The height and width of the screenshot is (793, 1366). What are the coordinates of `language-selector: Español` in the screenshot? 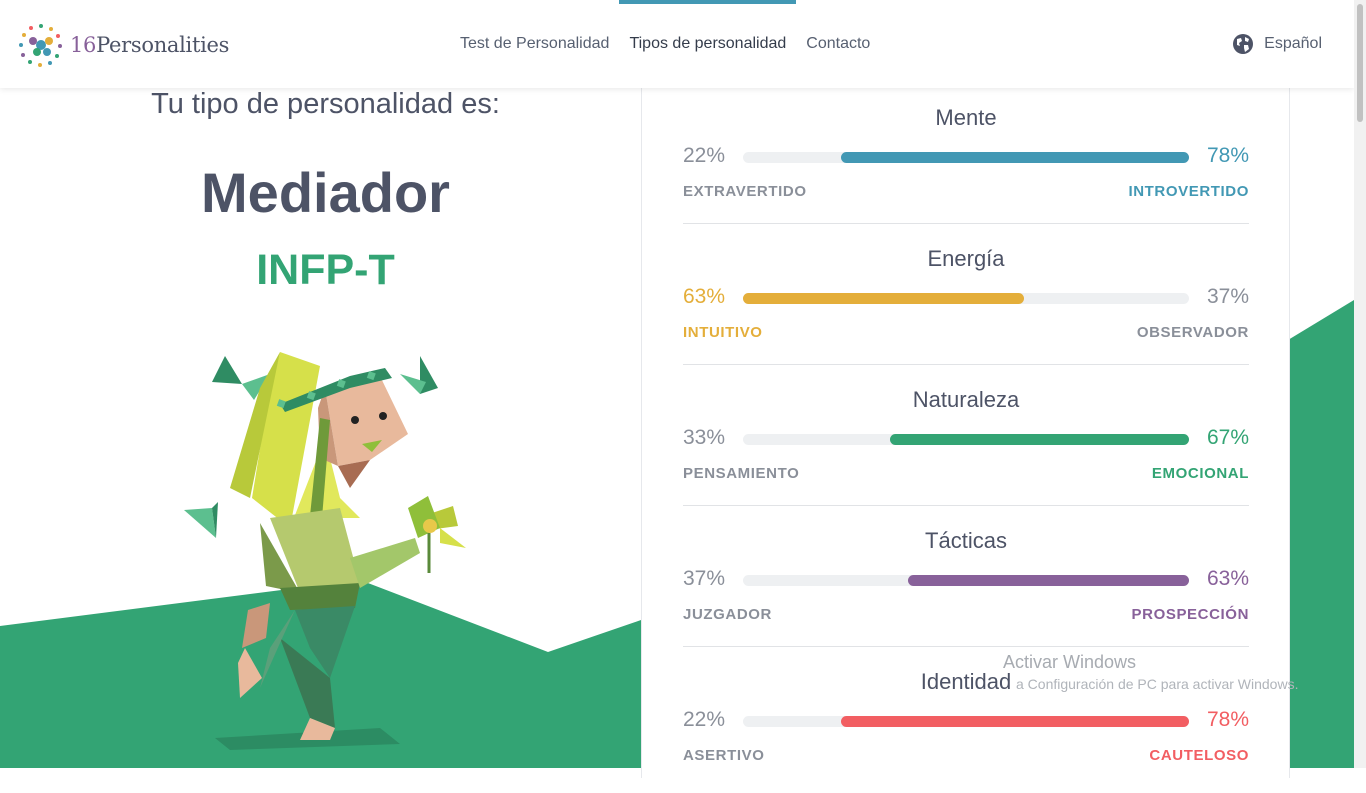 It's located at (1277, 44).